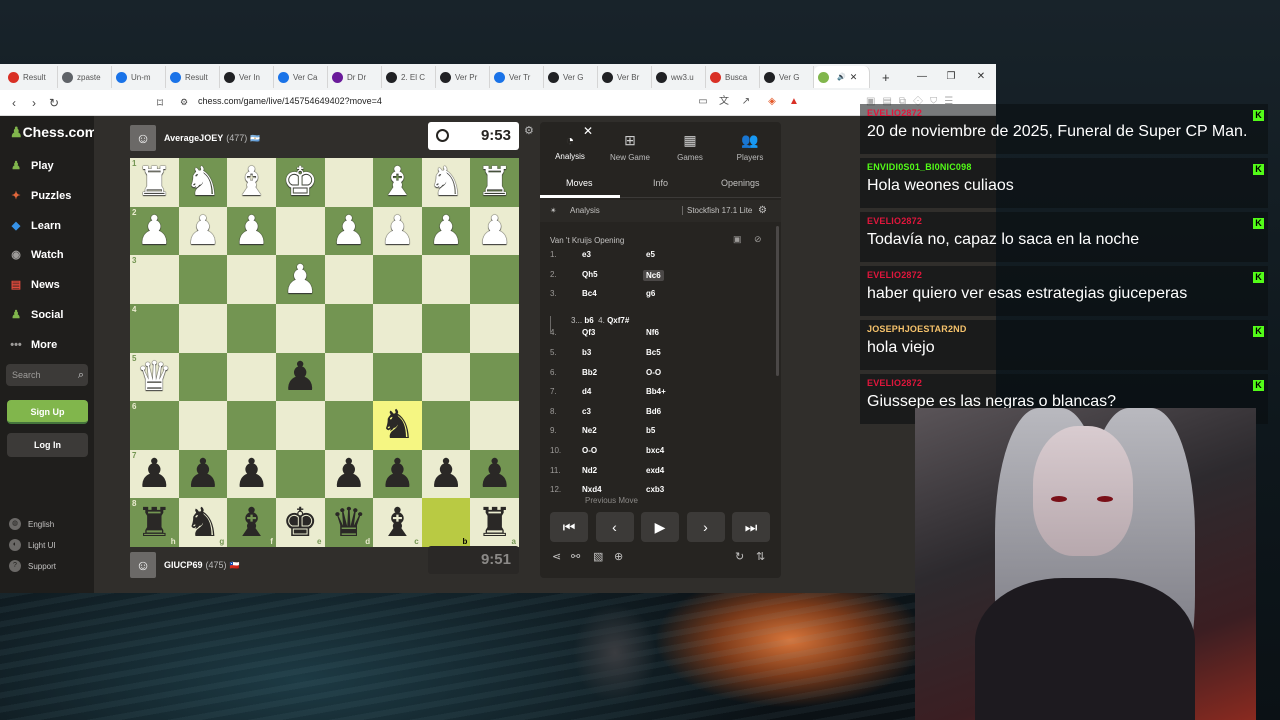  What do you see at coordinates (589, 293) in the screenshot?
I see `white-move: Bc4` at bounding box center [589, 293].